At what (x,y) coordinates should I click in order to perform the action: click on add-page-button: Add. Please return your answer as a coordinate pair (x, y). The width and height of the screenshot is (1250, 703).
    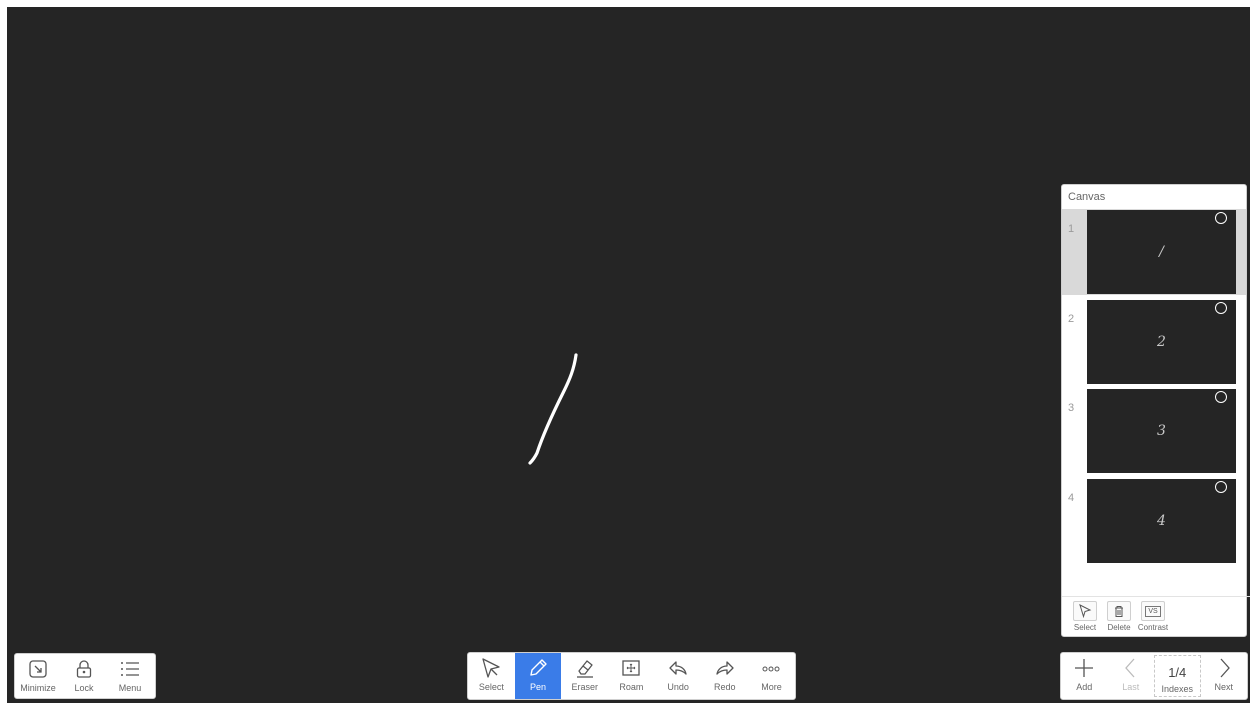
    Looking at the image, I should click on (1084, 676).